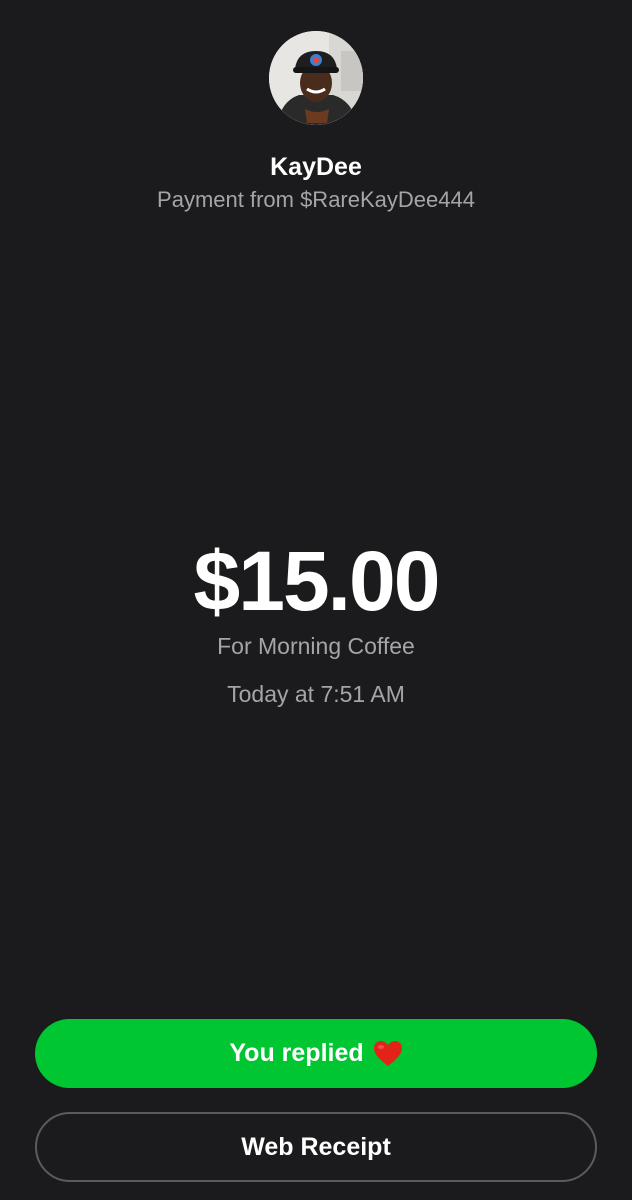 The image size is (632, 1200). I want to click on payment-amount: $15.00, so click(317, 581).